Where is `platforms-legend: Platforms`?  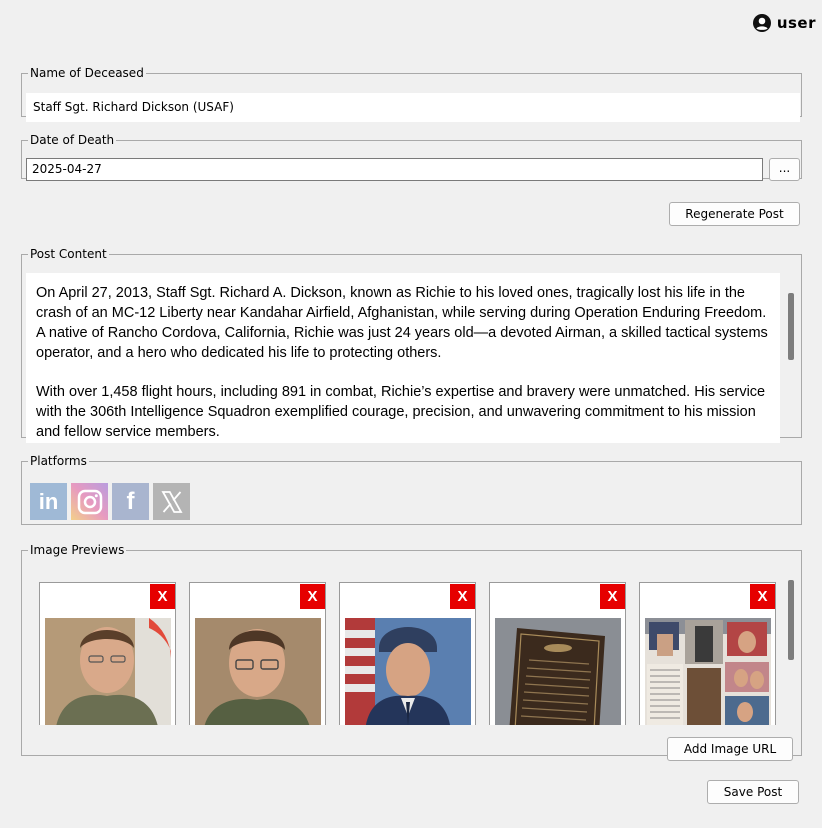 platforms-legend: Platforms is located at coordinates (58, 461).